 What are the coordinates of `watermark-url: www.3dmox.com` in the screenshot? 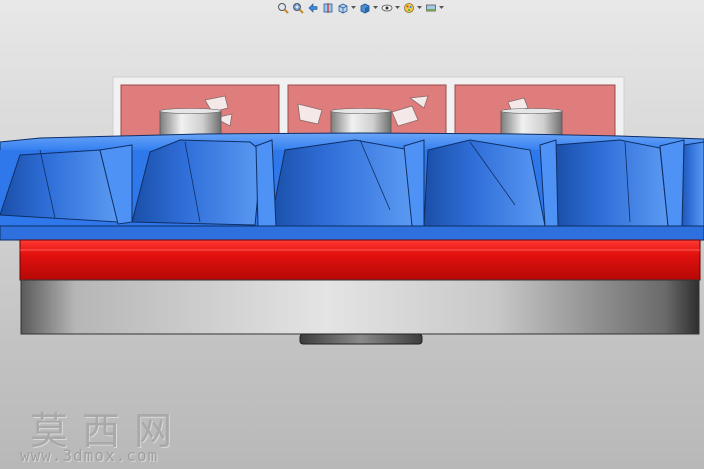 It's located at (89, 455).